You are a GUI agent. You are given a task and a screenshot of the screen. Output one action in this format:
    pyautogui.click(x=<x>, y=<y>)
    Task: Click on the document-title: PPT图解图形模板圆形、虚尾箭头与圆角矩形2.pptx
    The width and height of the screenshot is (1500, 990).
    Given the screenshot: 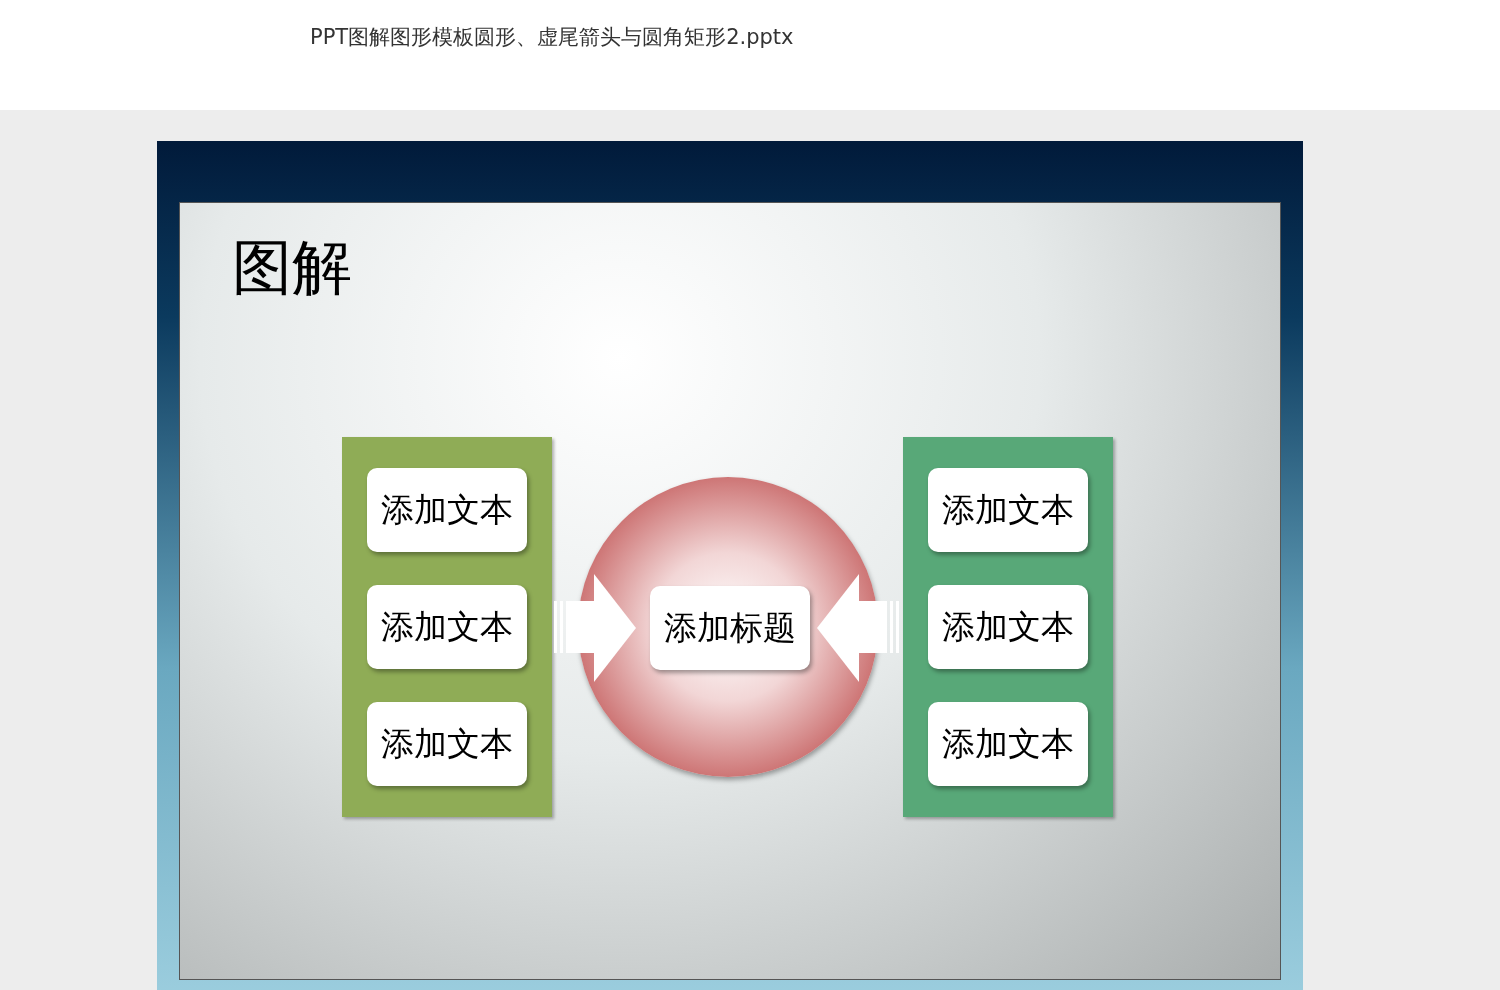 What is the action you would take?
    pyautogui.click(x=552, y=37)
    